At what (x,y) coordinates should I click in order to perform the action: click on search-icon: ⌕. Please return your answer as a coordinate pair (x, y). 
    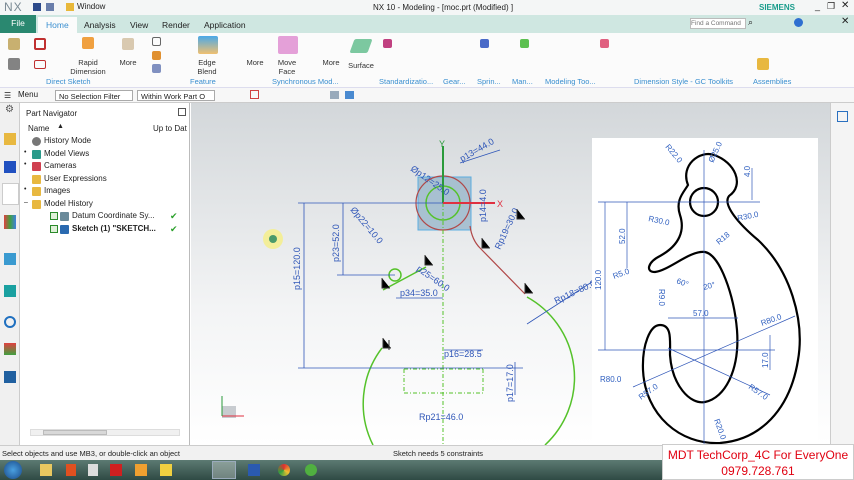
    Looking at the image, I should click on (750, 22).